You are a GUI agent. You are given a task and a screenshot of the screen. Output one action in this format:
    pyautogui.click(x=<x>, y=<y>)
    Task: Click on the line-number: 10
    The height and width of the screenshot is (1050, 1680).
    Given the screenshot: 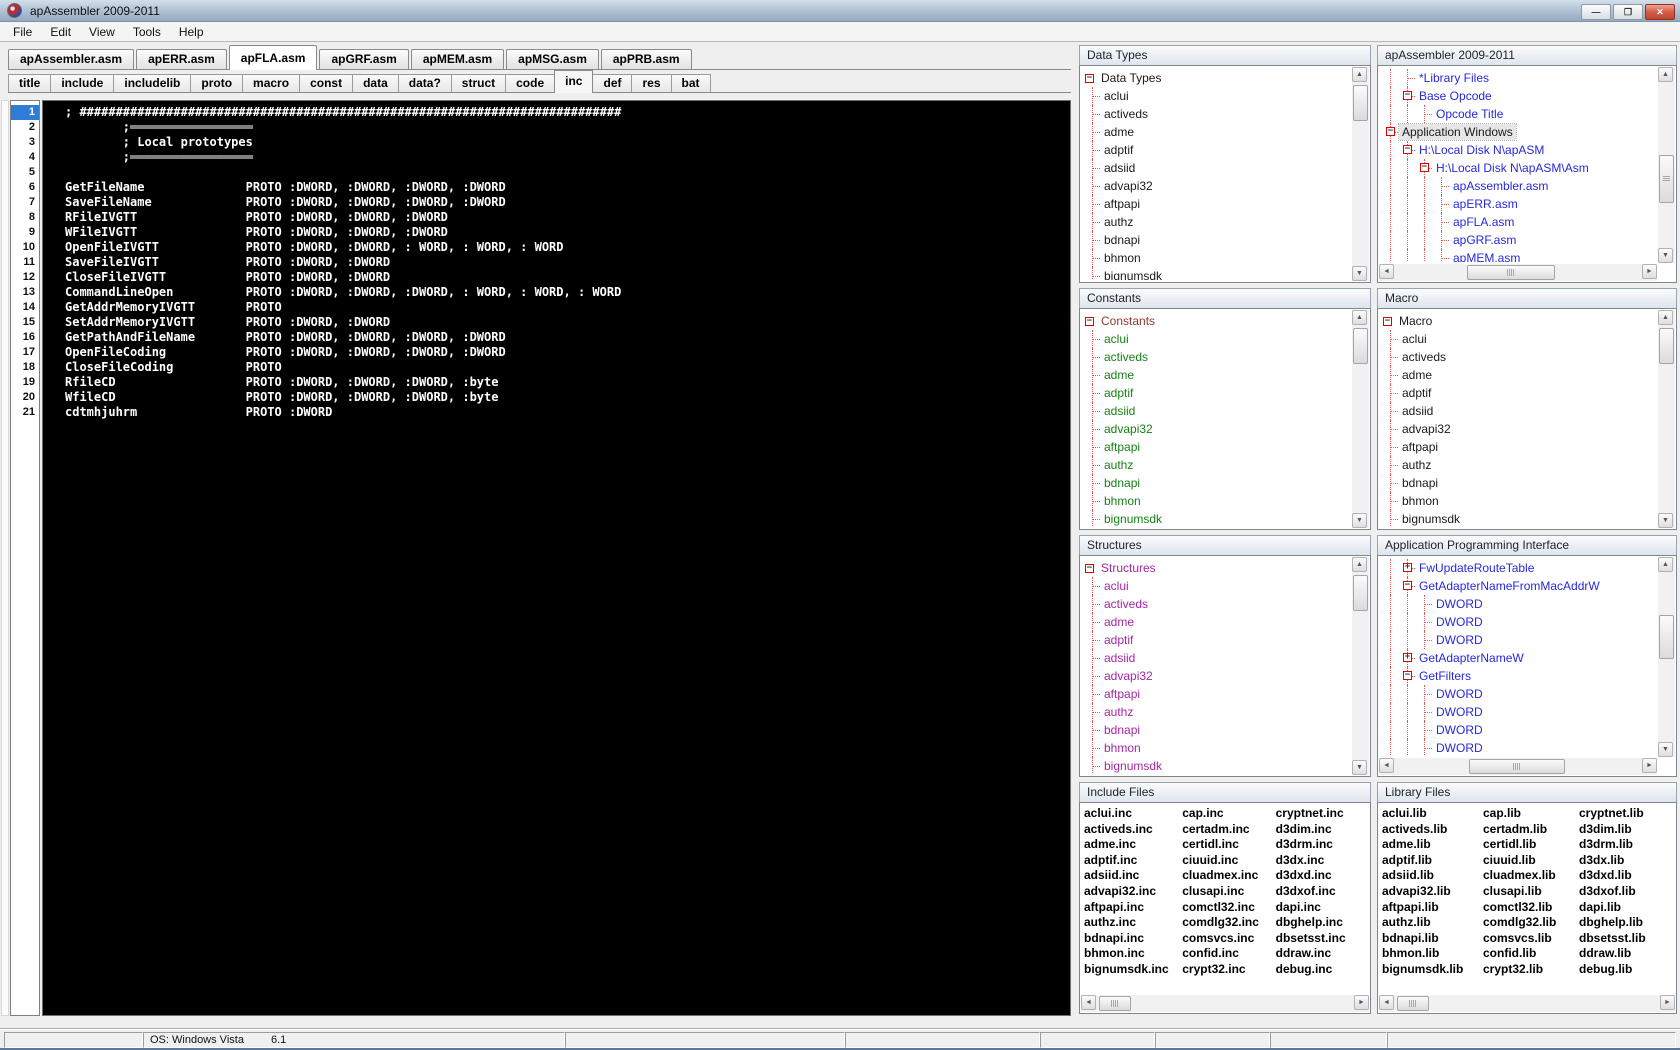 What is the action you would take?
    pyautogui.click(x=25, y=247)
    